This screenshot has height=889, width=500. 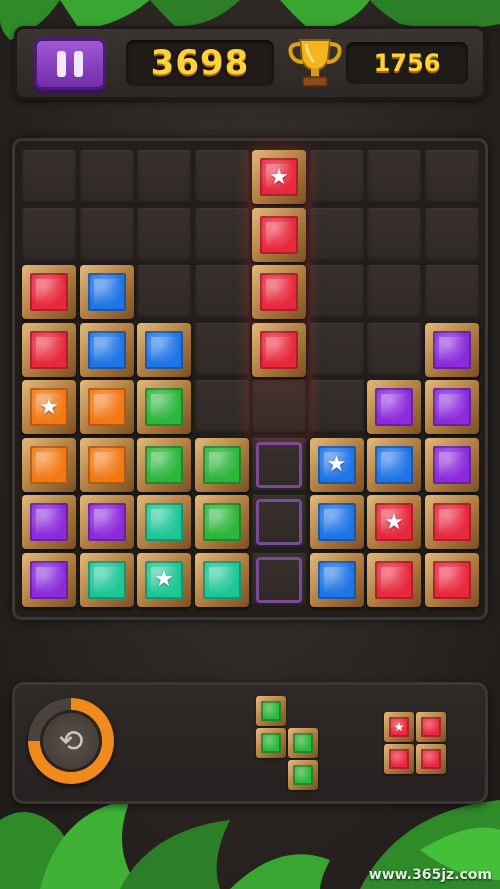 I want to click on pause-button, so click(x=70, y=64).